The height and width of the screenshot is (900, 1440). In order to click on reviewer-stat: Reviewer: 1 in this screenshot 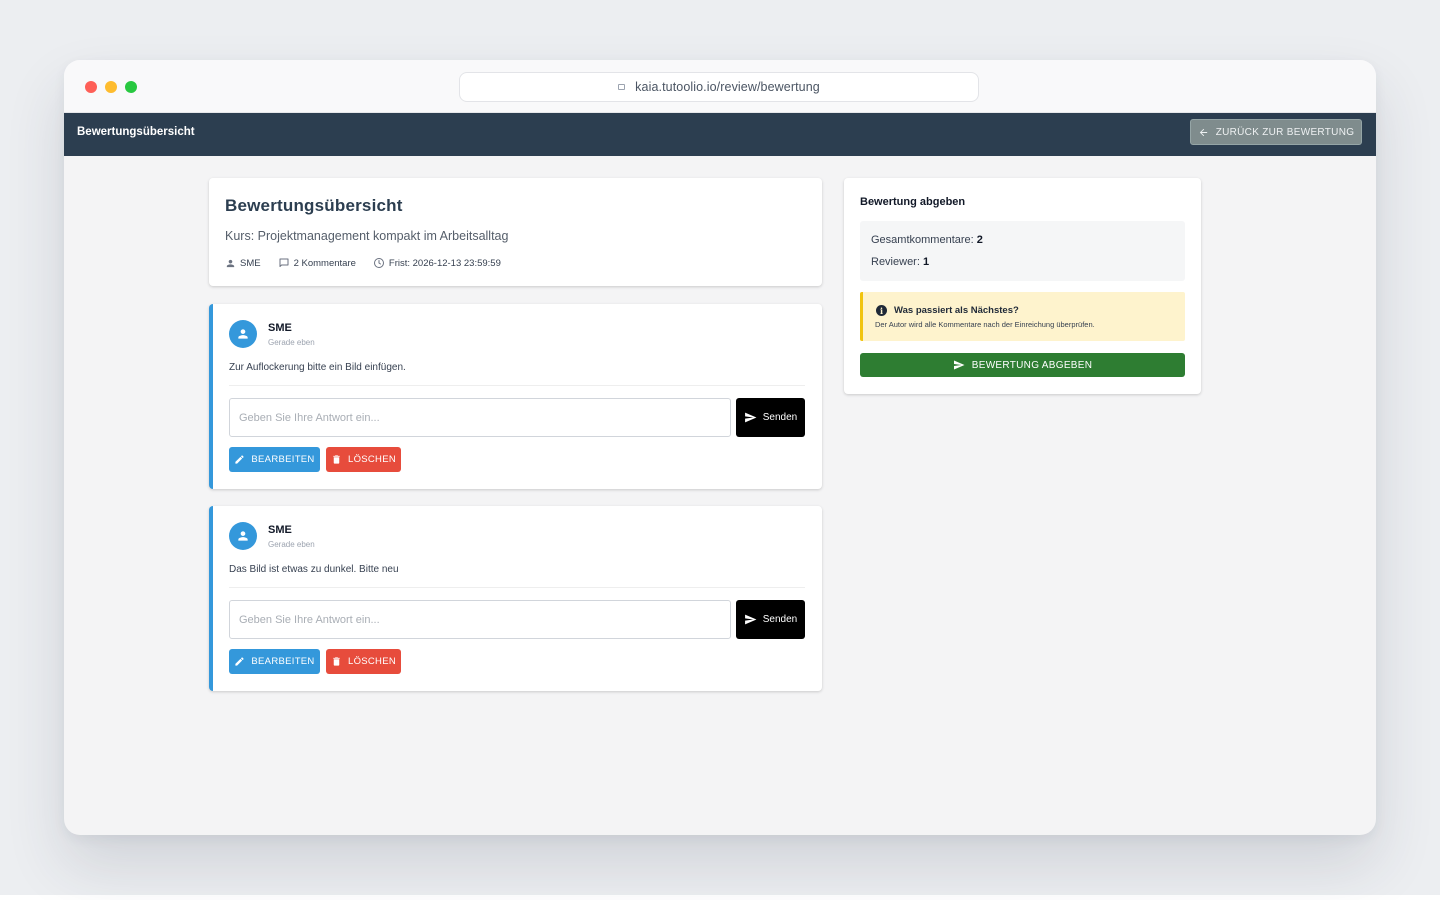, I will do `click(900, 262)`.